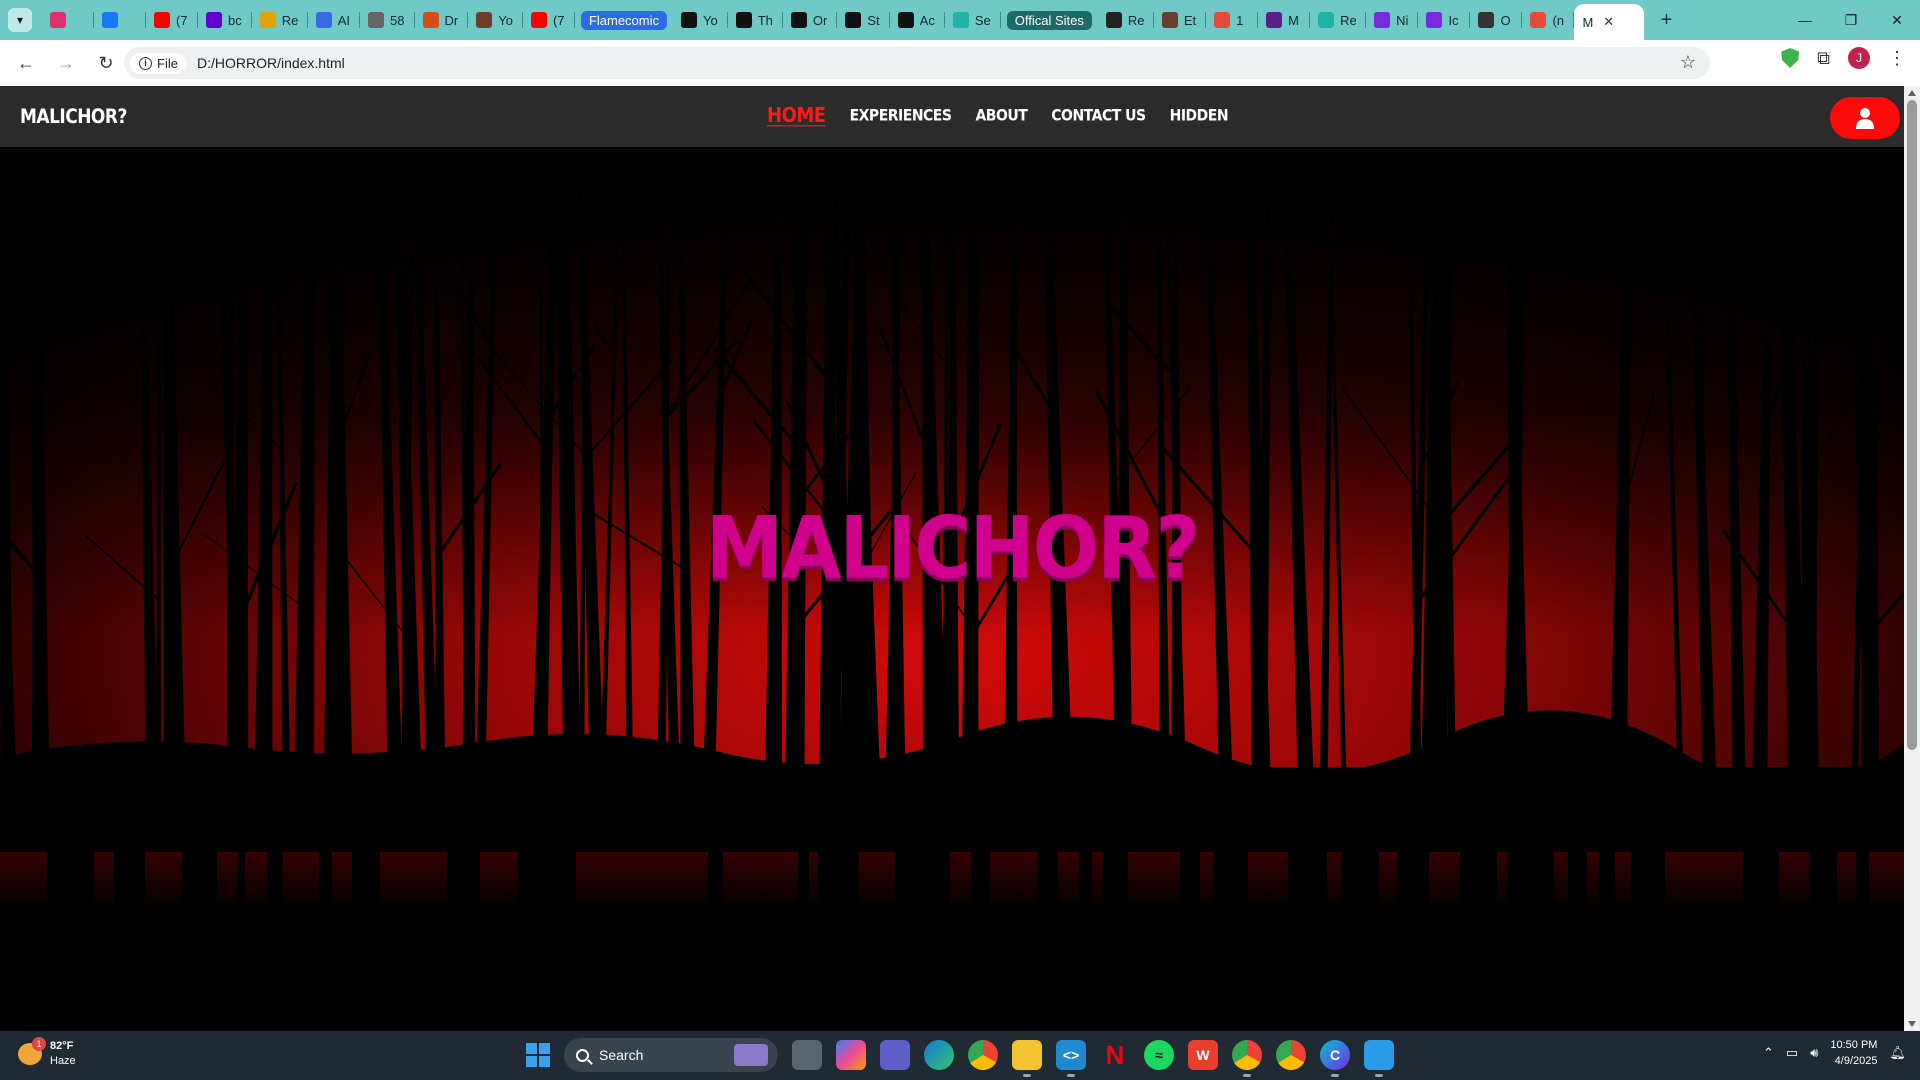 Image resolution: width=1920 pixels, height=1080 pixels. What do you see at coordinates (873, 20) in the screenshot?
I see `tab-title: St` at bounding box center [873, 20].